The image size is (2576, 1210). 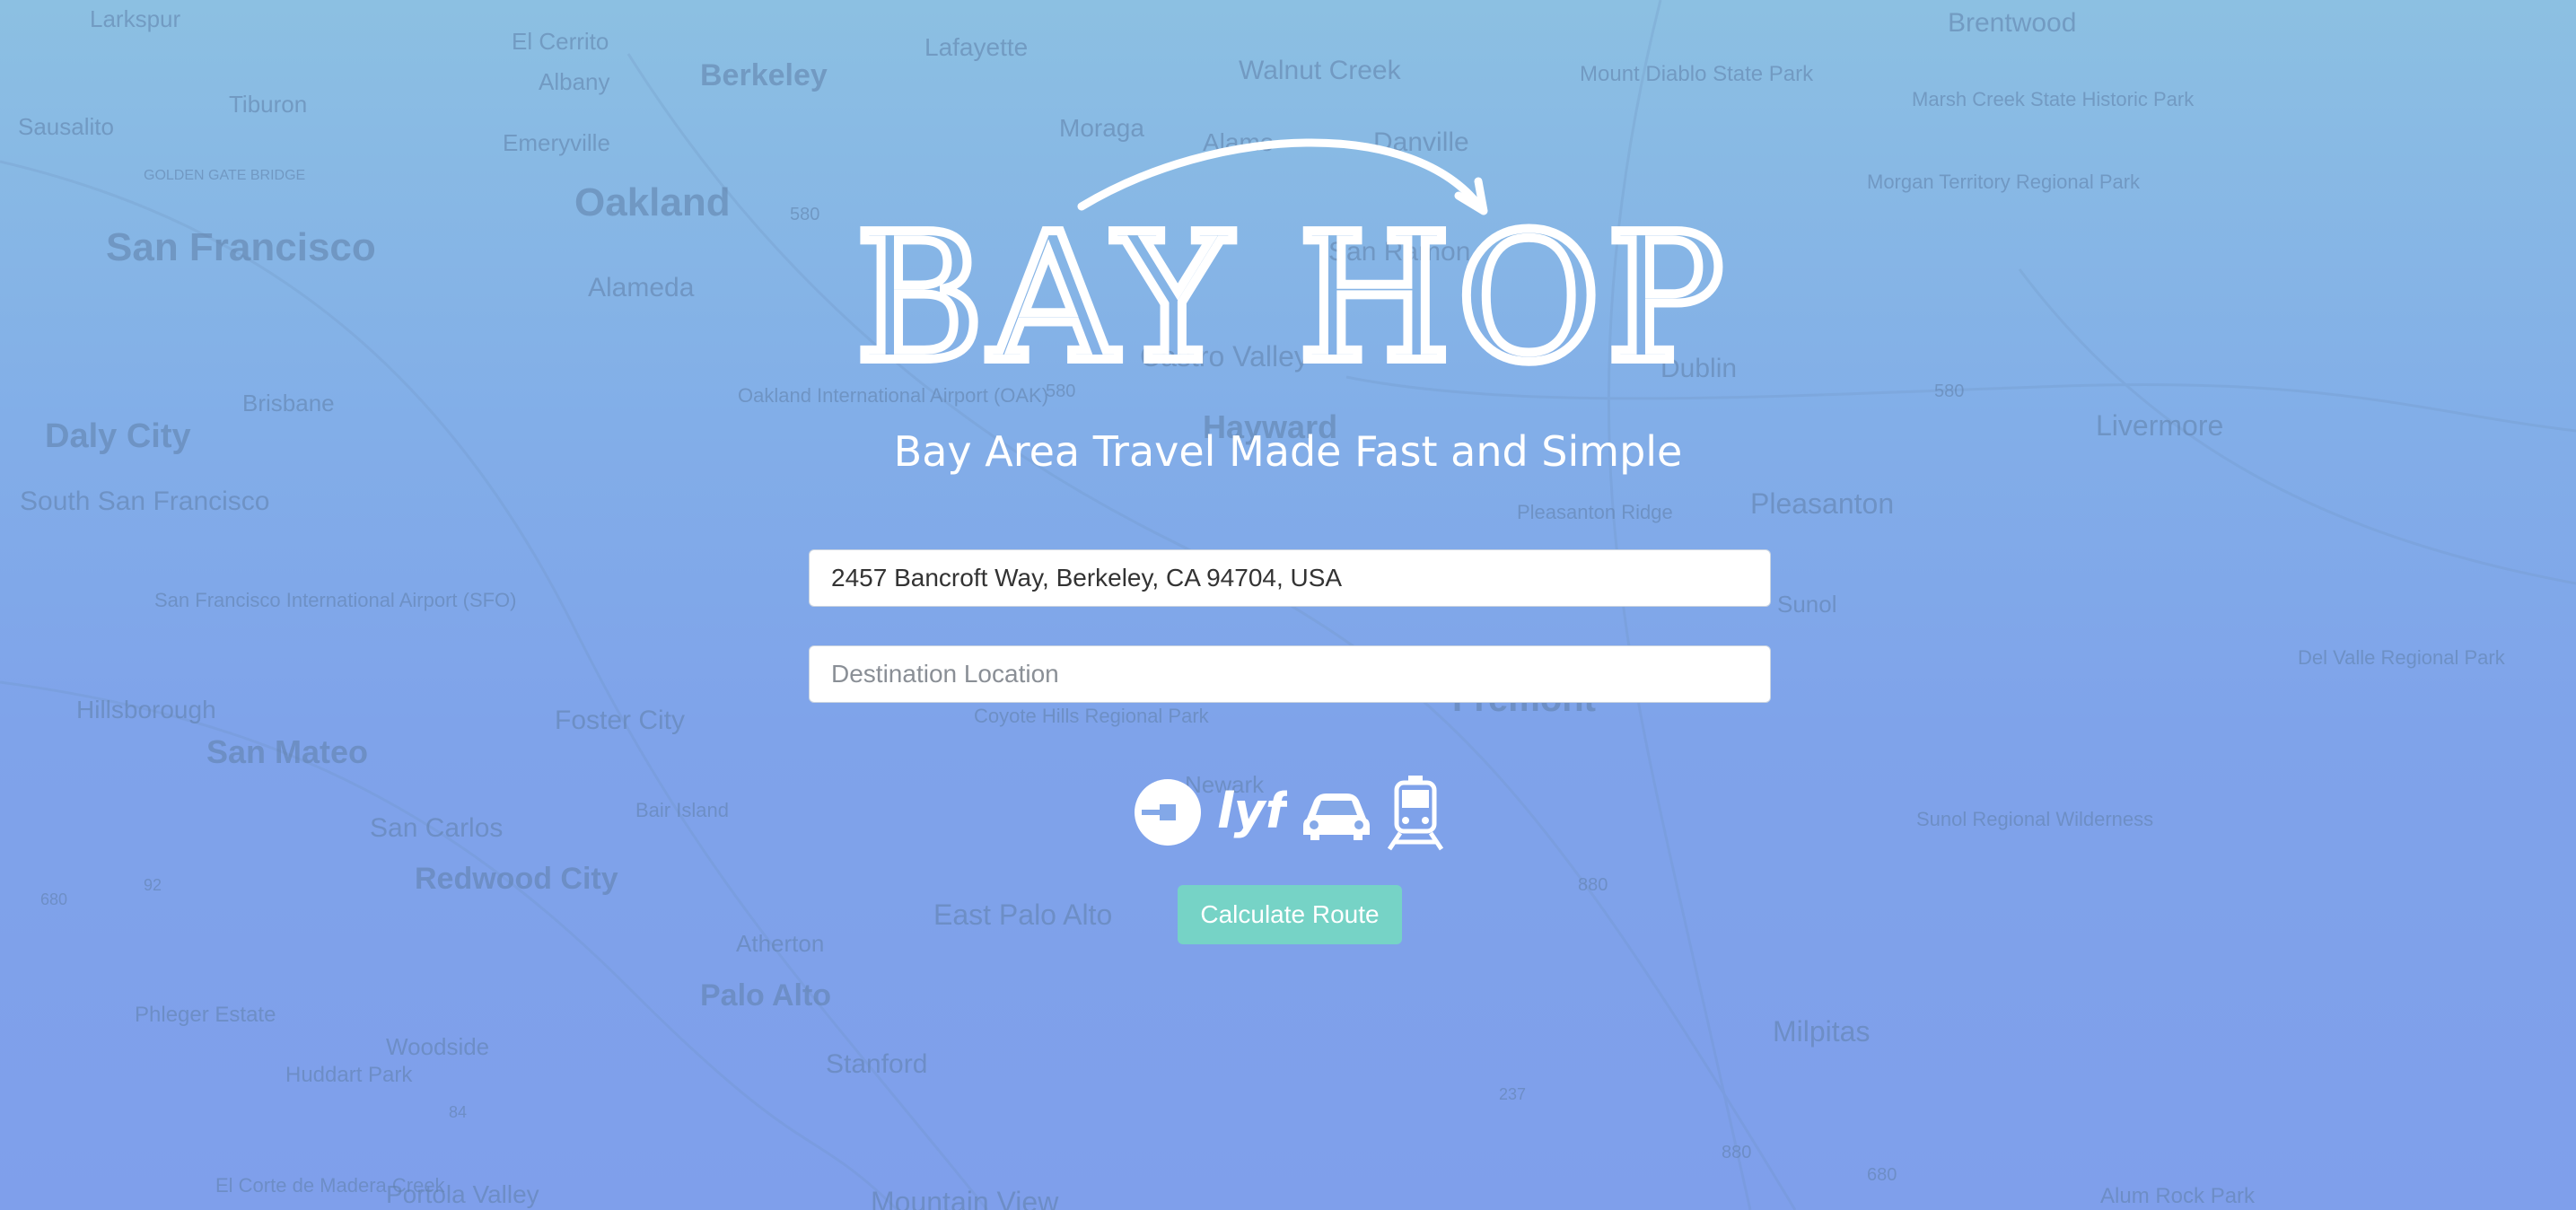 I want to click on map-label: Pleasanton, so click(x=1822, y=503).